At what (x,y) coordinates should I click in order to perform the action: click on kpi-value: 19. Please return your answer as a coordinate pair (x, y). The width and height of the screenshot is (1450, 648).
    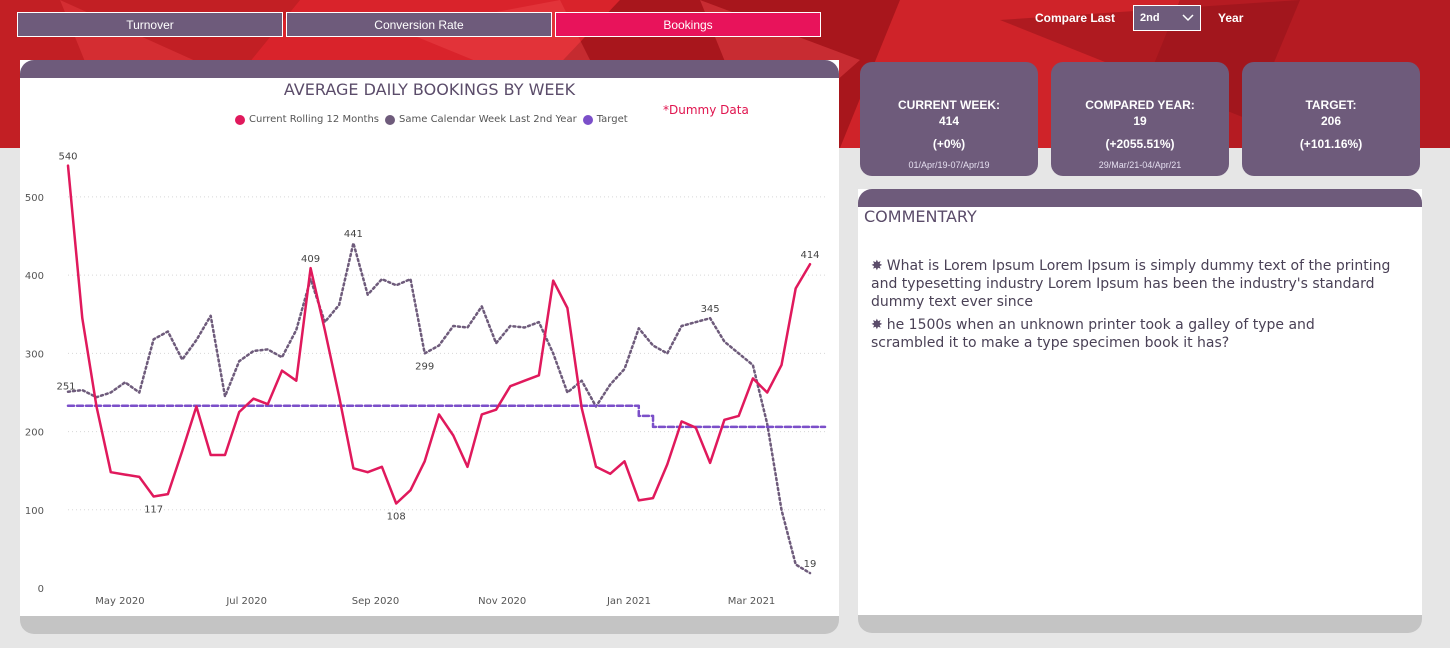
    Looking at the image, I should click on (1140, 121).